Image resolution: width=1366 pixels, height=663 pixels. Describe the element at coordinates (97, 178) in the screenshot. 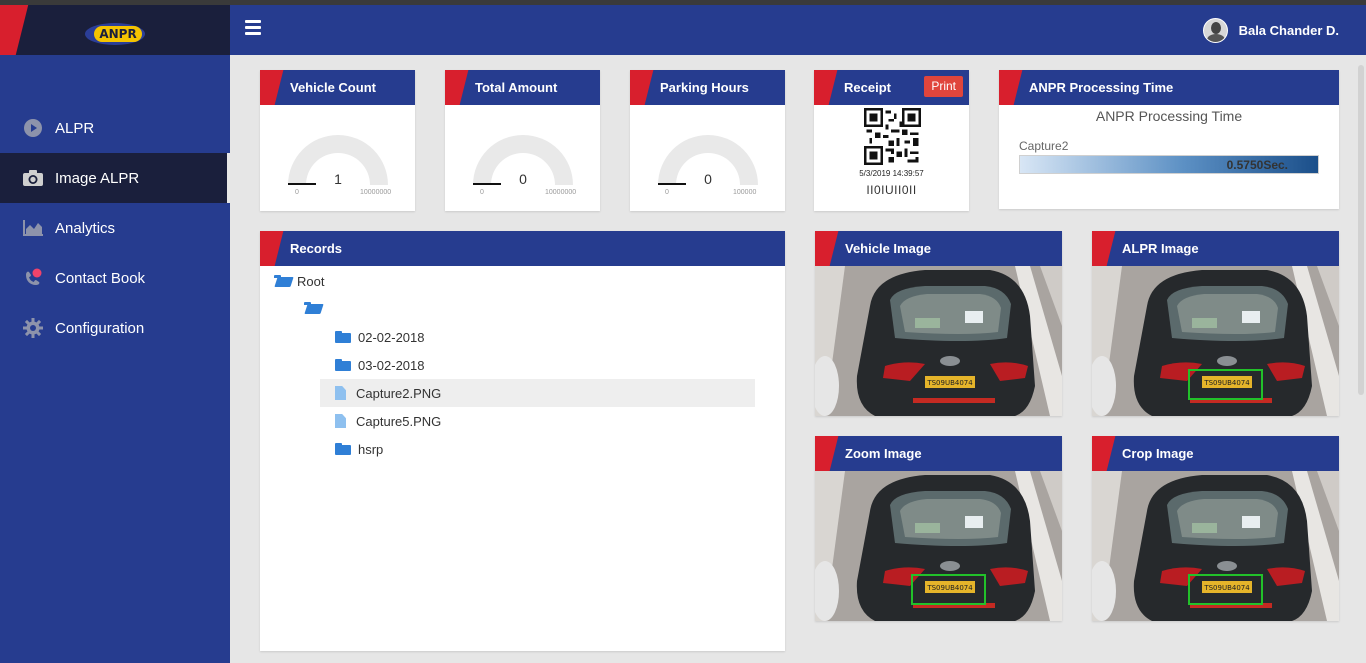

I see `sidebar-item-label: Image ALPR` at that location.